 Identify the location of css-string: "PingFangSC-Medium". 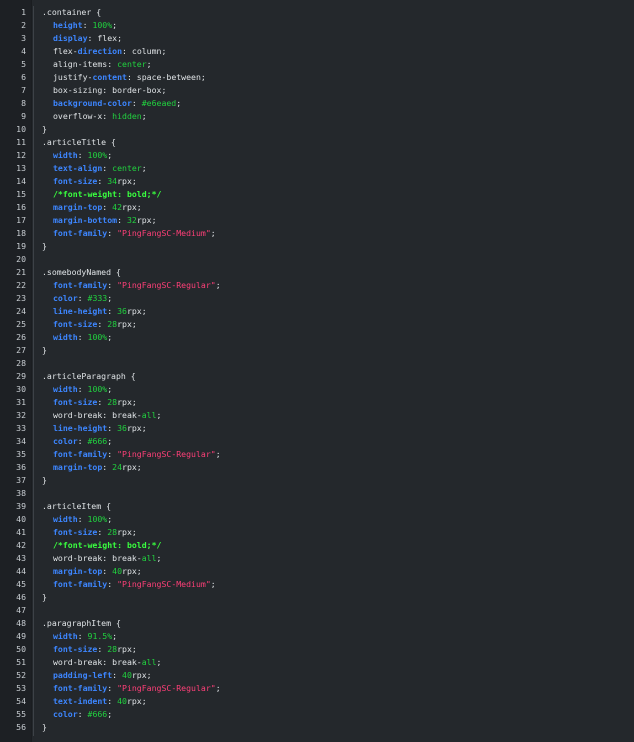
(164, 584).